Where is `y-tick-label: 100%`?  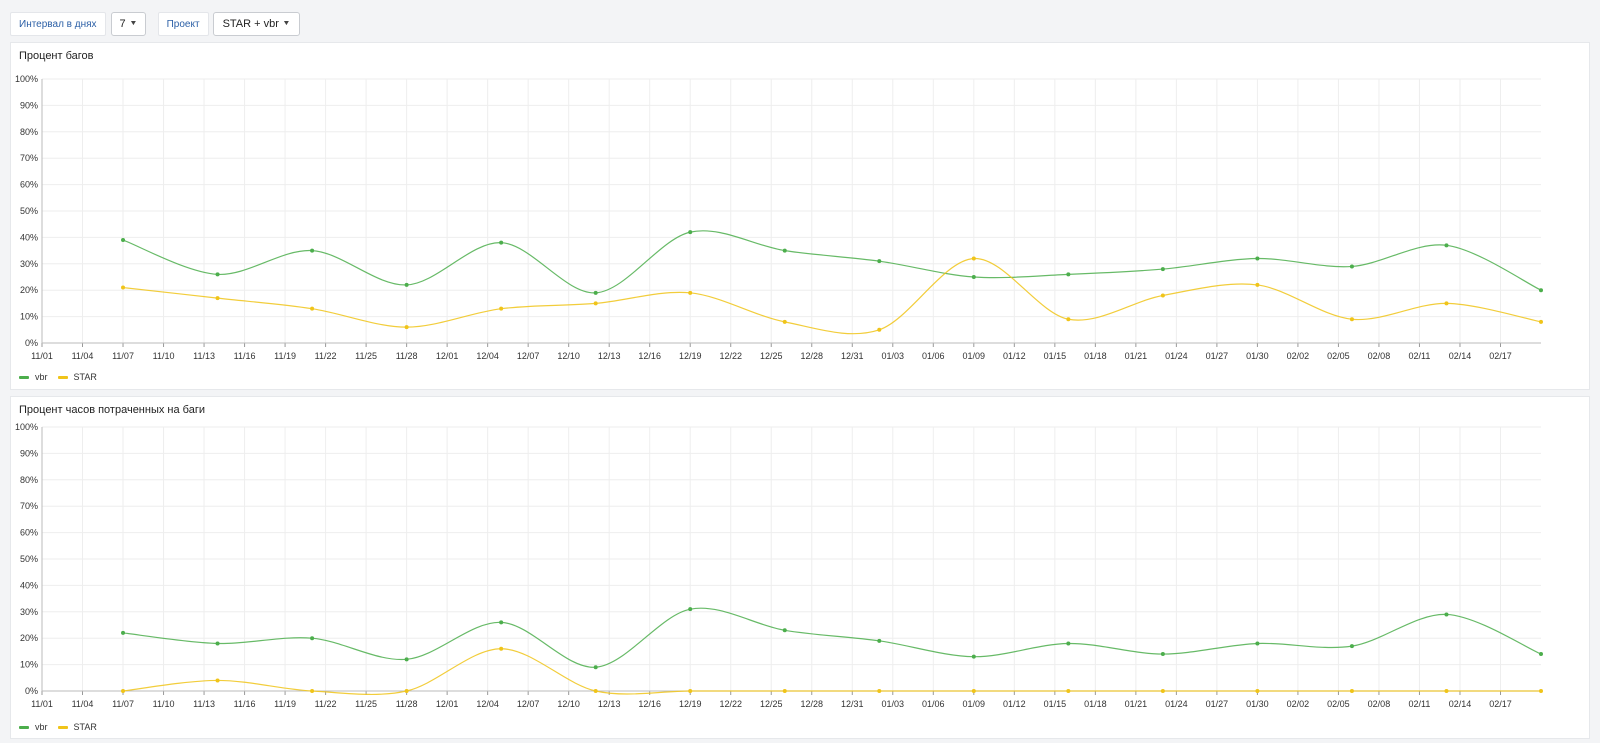
y-tick-label: 100% is located at coordinates (26, 427).